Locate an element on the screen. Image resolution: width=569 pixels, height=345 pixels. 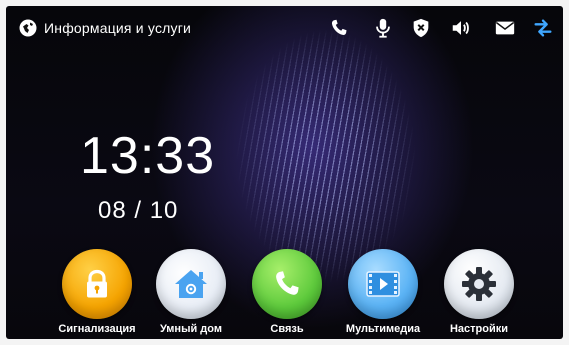
sync-icon is located at coordinates (543, 28).